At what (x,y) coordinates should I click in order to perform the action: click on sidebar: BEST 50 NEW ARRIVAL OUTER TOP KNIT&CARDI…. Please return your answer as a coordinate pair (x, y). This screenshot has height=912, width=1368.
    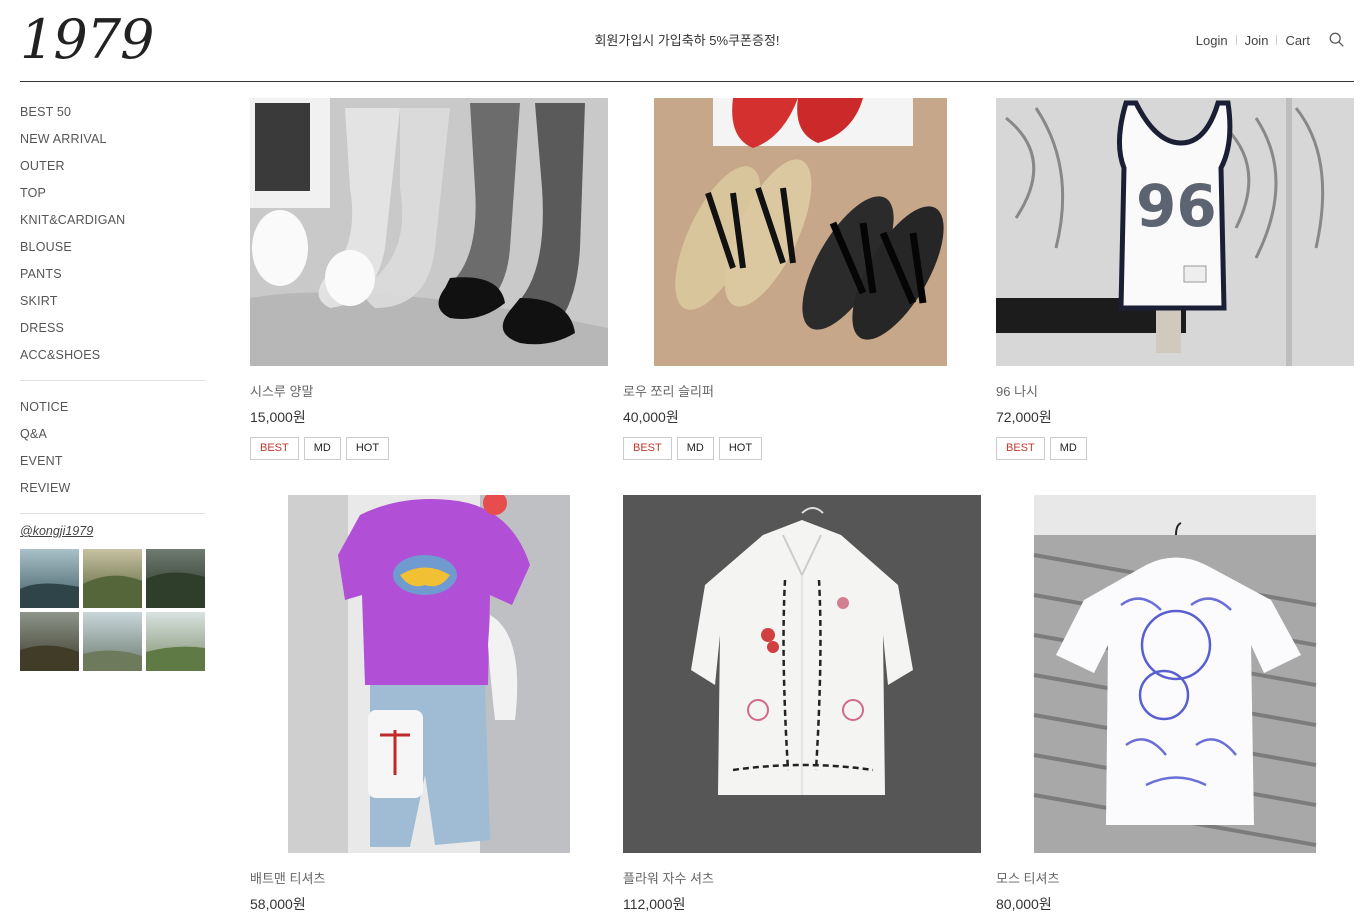
    Looking at the image, I should click on (112, 383).